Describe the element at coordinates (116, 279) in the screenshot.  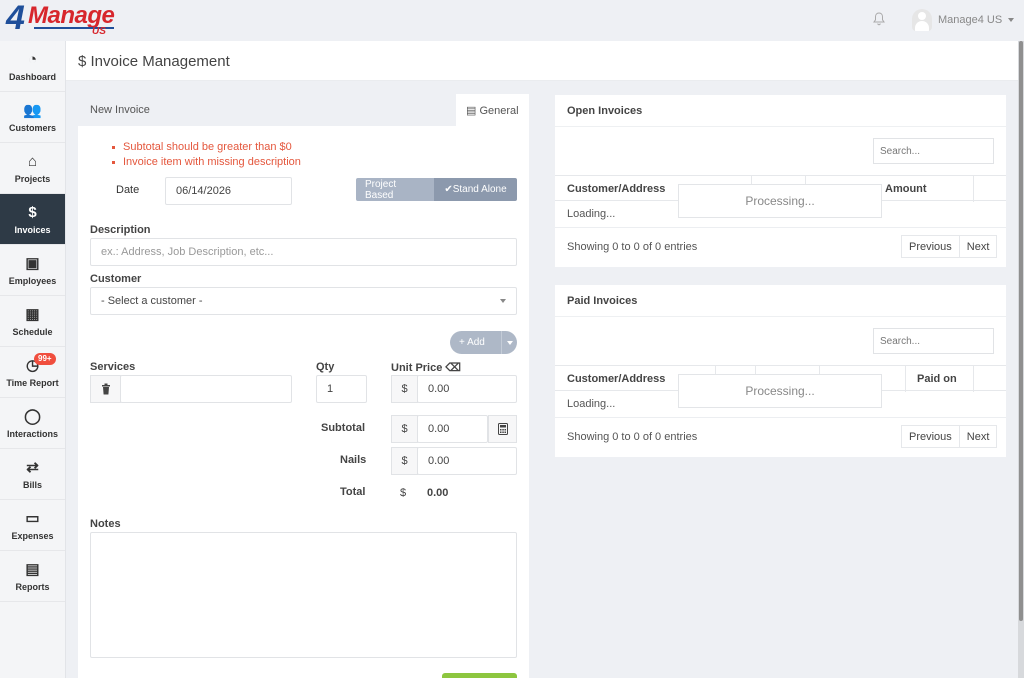
I see `customer-label: Customer` at that location.